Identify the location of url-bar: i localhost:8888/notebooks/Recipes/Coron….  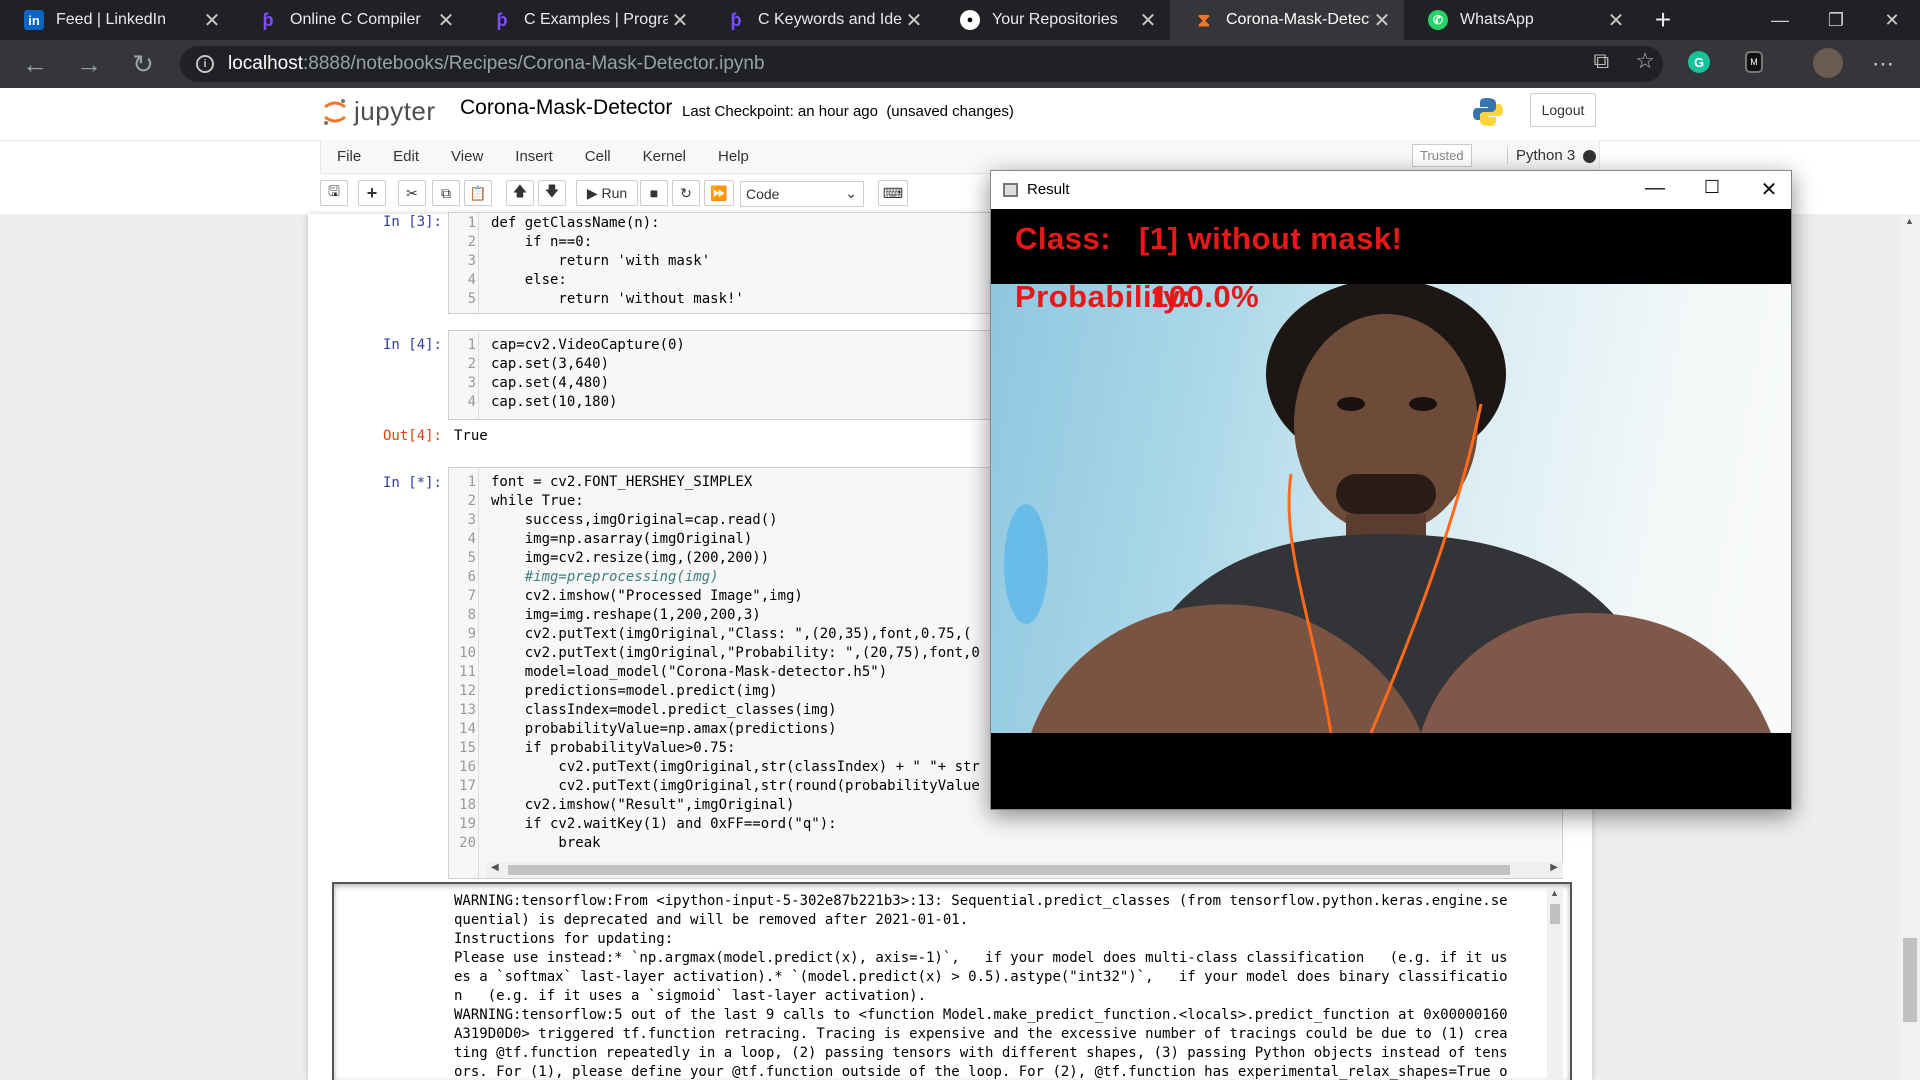
(921, 64).